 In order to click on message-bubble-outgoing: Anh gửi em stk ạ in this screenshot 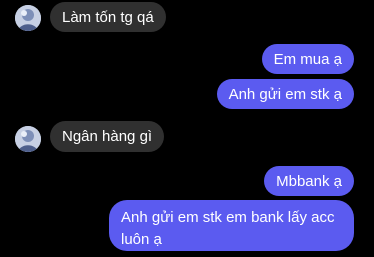, I will do `click(285, 94)`.